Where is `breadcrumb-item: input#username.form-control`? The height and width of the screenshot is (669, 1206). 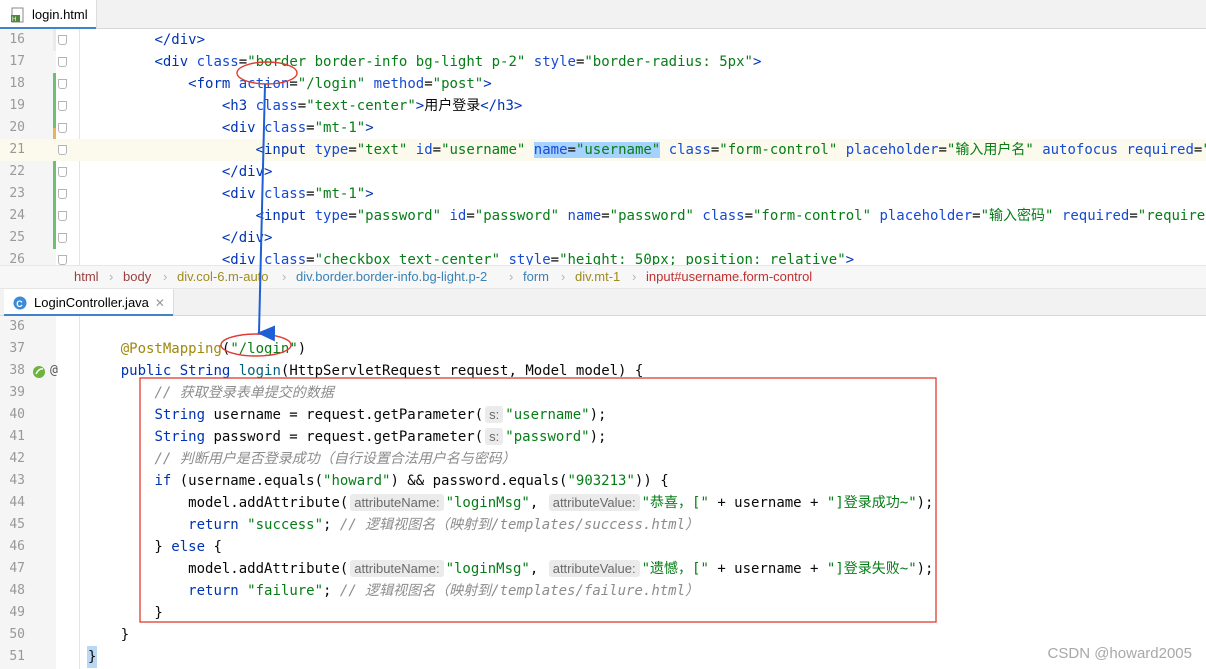
breadcrumb-item: input#username.form-control is located at coordinates (729, 277).